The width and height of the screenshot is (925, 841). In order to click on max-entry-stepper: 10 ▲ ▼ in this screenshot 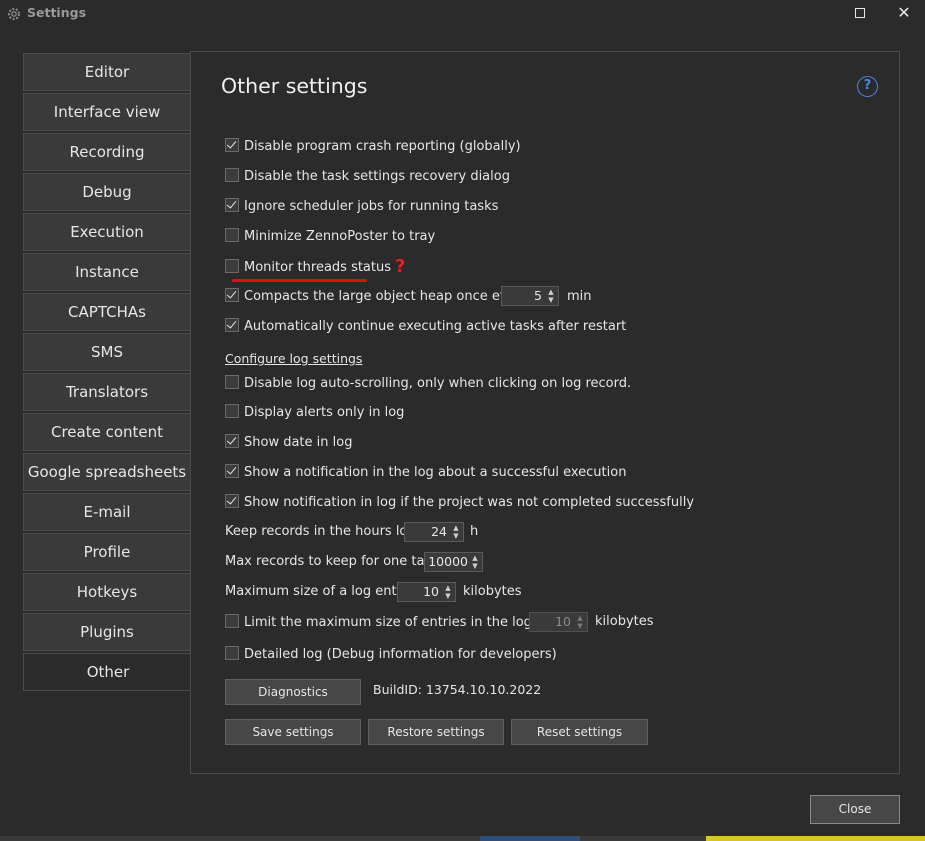, I will do `click(426, 592)`.